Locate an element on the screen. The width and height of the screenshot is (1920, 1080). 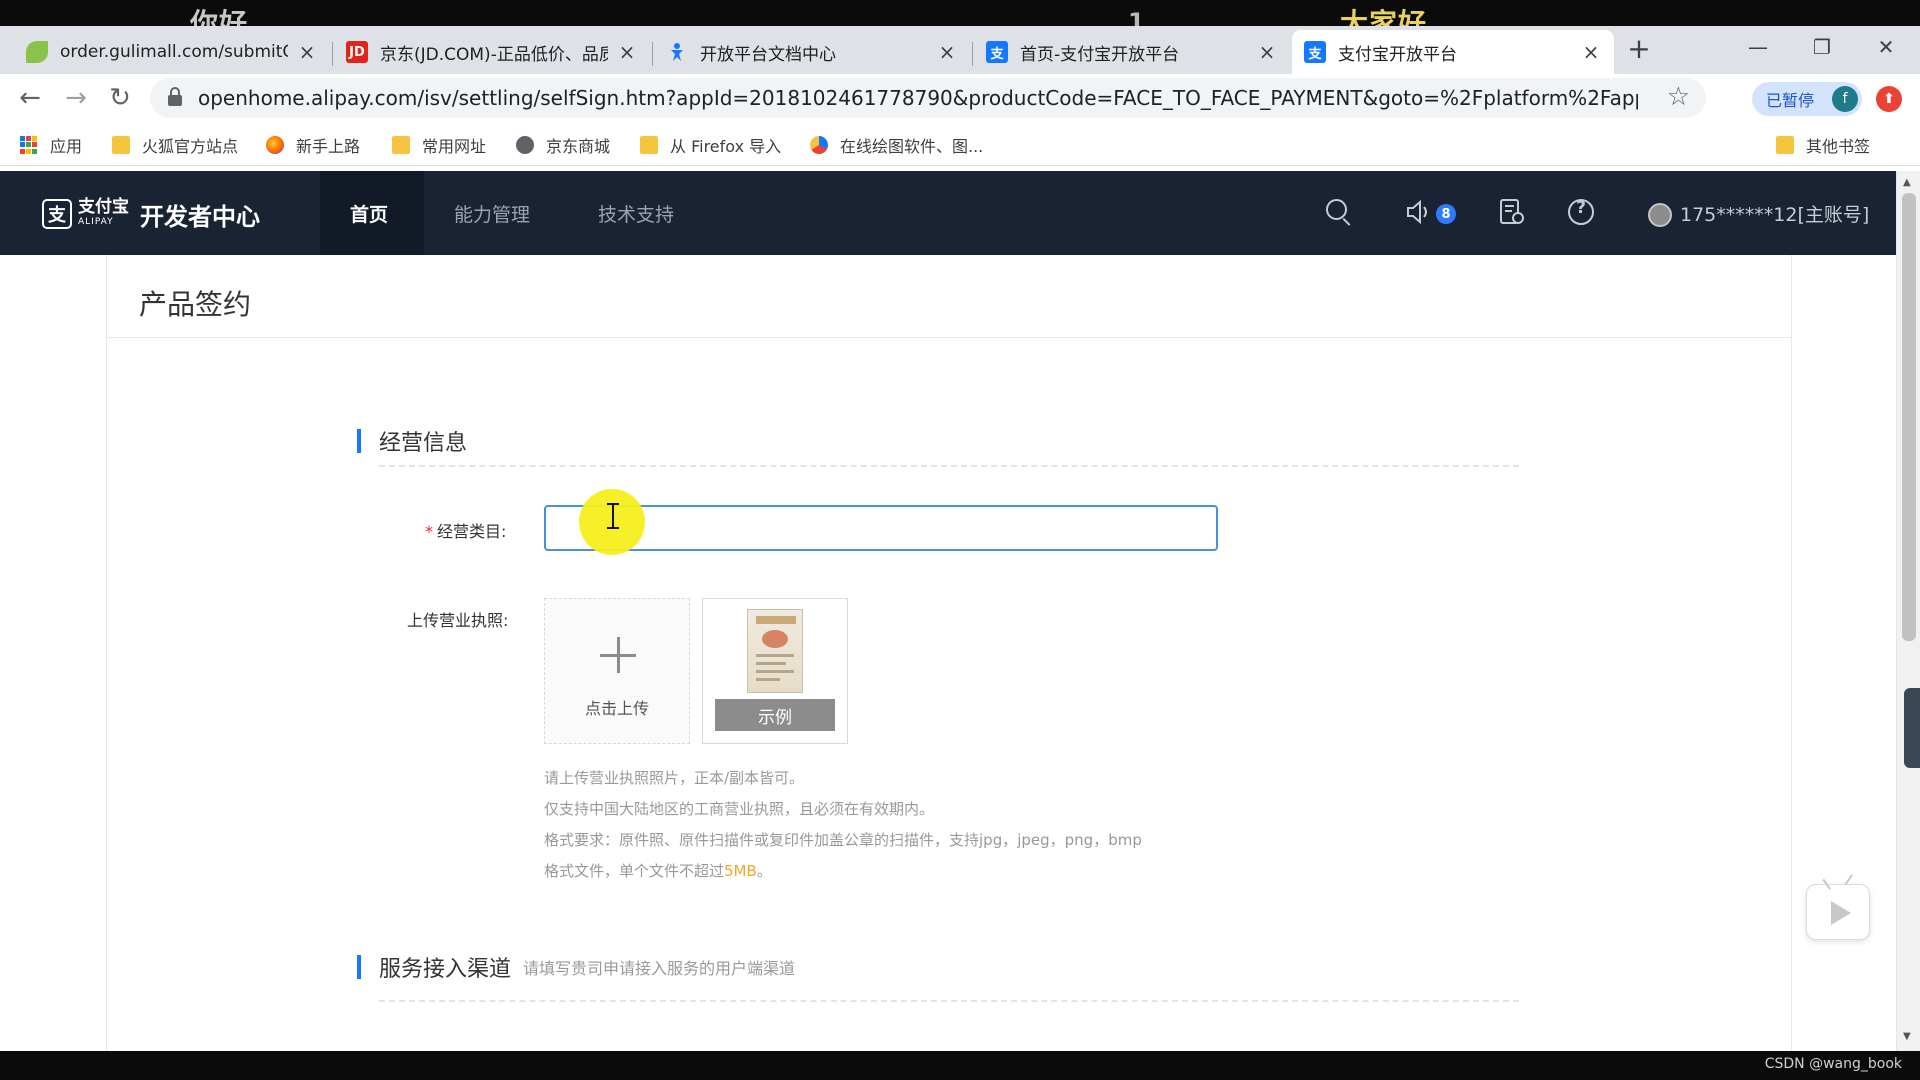
bookmark-firefox-import: 从 Firefox 导入 is located at coordinates (710, 145).